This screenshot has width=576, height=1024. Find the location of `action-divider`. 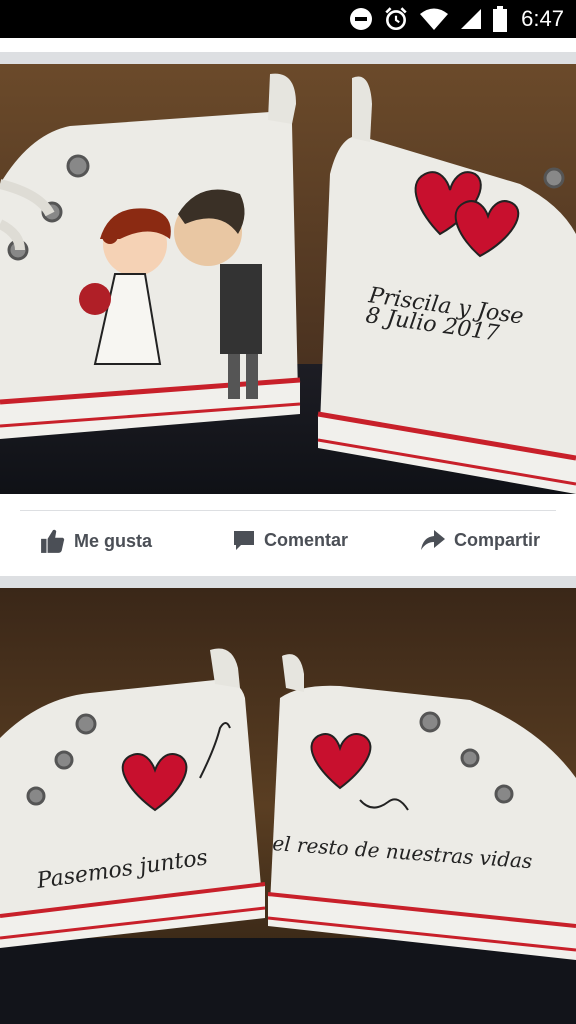

action-divider is located at coordinates (288, 510).